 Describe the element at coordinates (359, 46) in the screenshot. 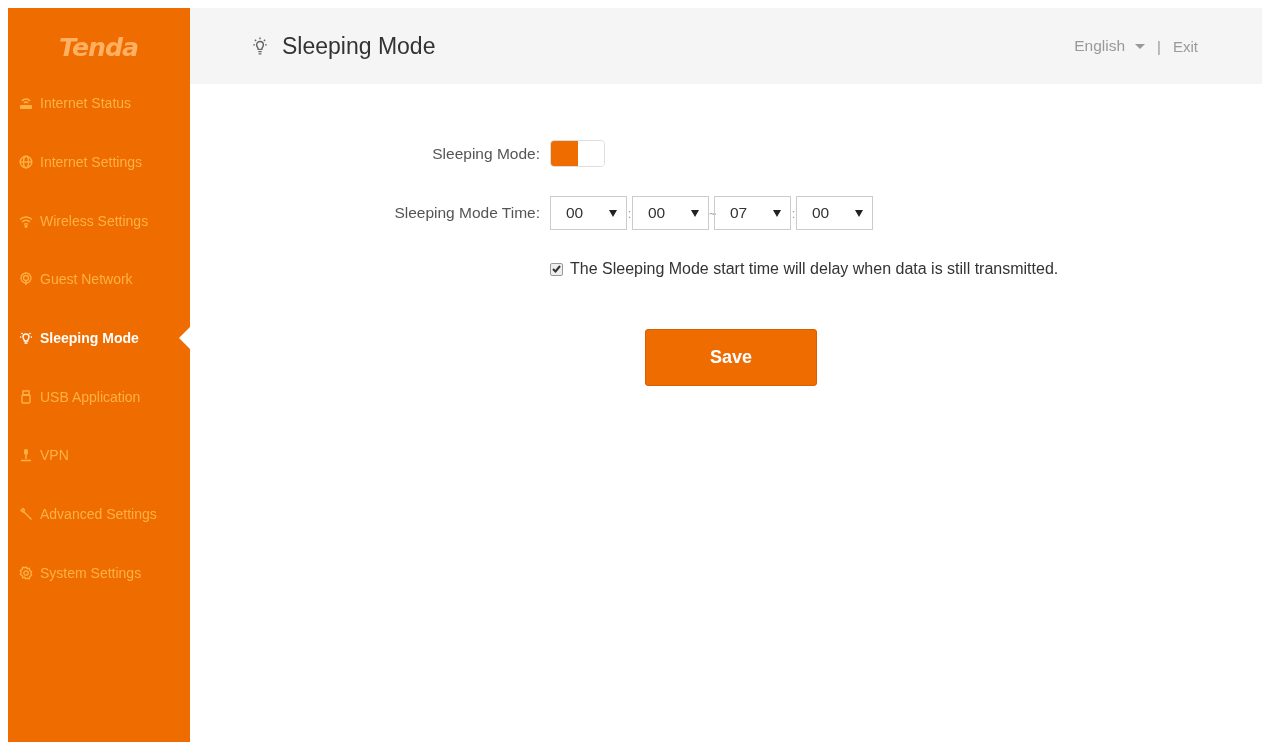

I see `page-title: Sleeping Mode` at that location.